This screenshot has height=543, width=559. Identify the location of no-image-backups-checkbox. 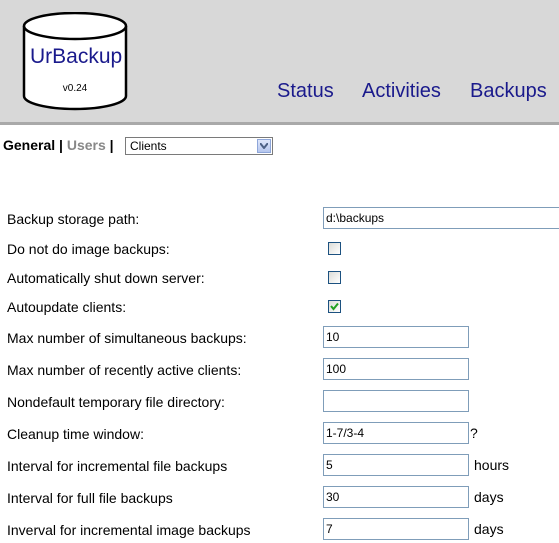
(334, 248).